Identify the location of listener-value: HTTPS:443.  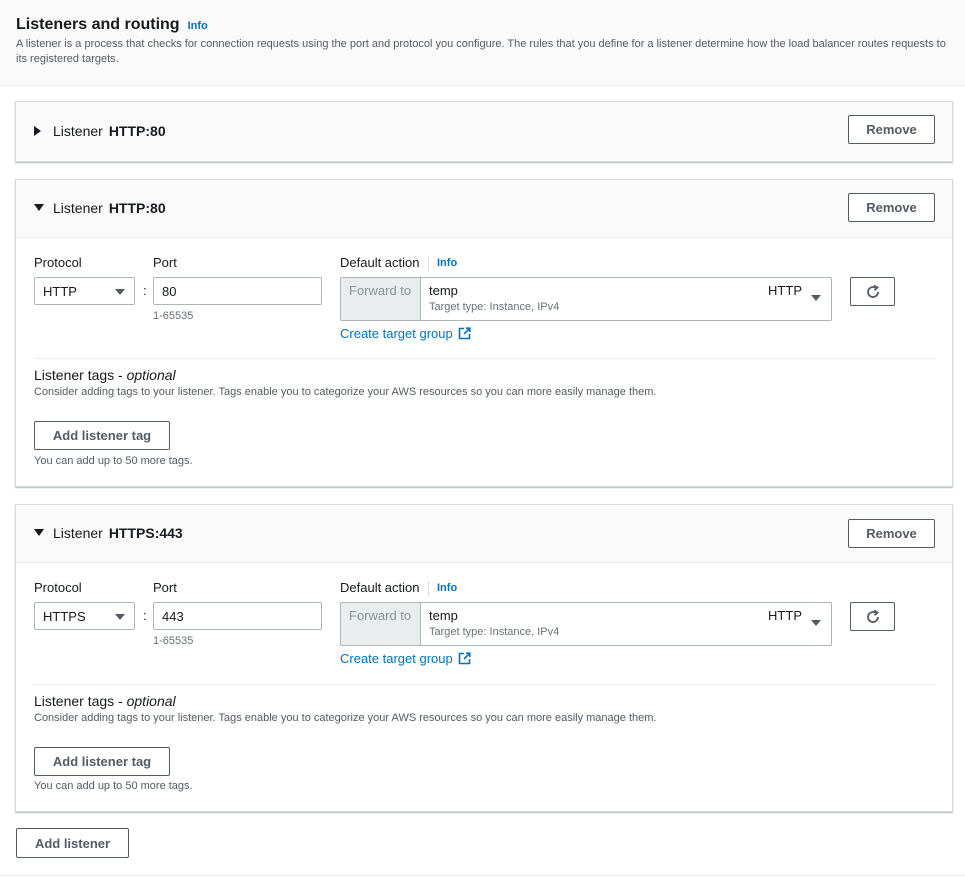
(145, 533).